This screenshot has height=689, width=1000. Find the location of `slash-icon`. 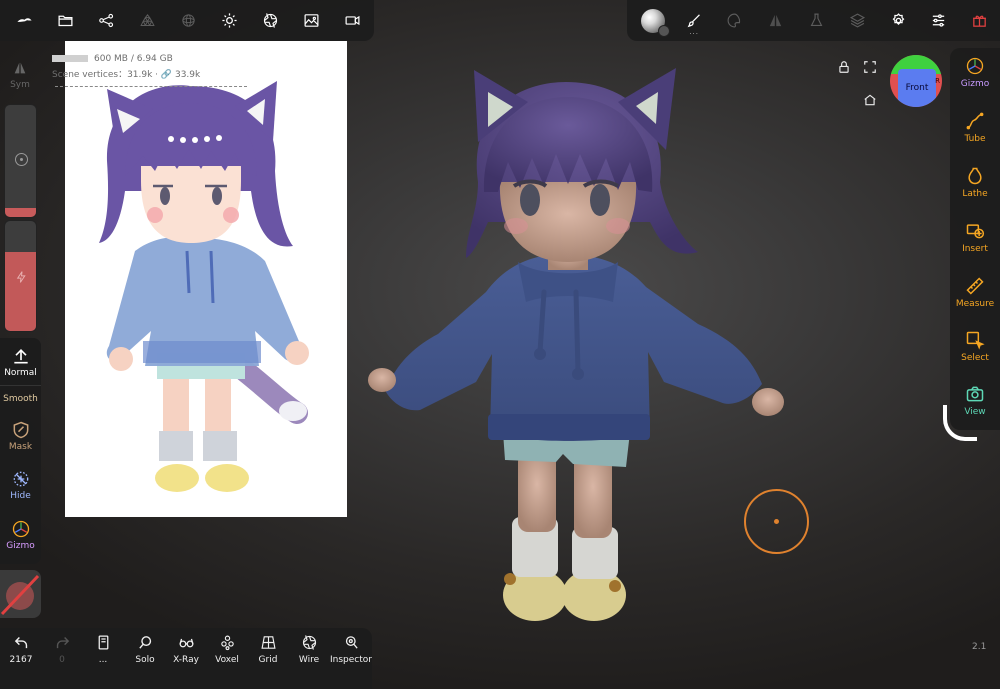

slash-icon is located at coordinates (20, 595).